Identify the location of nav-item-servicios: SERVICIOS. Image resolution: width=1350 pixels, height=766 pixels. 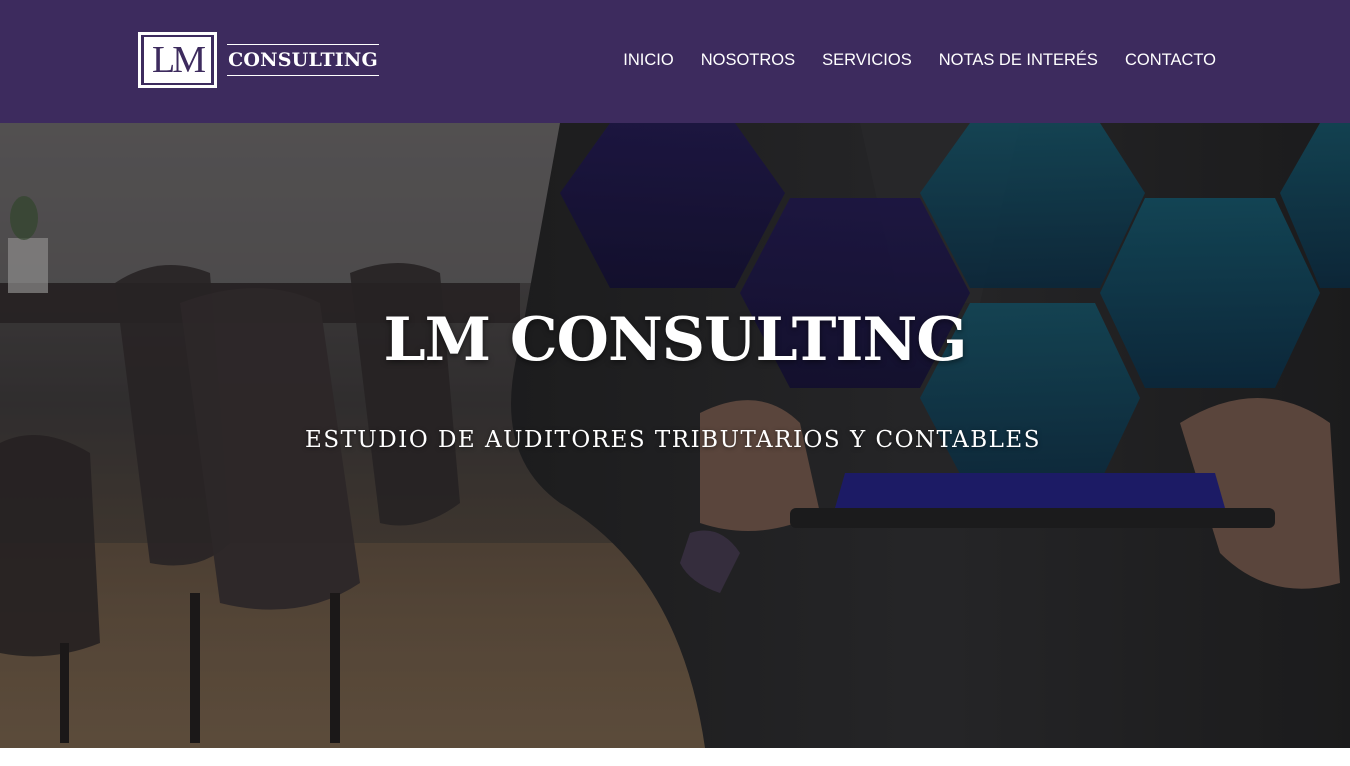
(867, 60).